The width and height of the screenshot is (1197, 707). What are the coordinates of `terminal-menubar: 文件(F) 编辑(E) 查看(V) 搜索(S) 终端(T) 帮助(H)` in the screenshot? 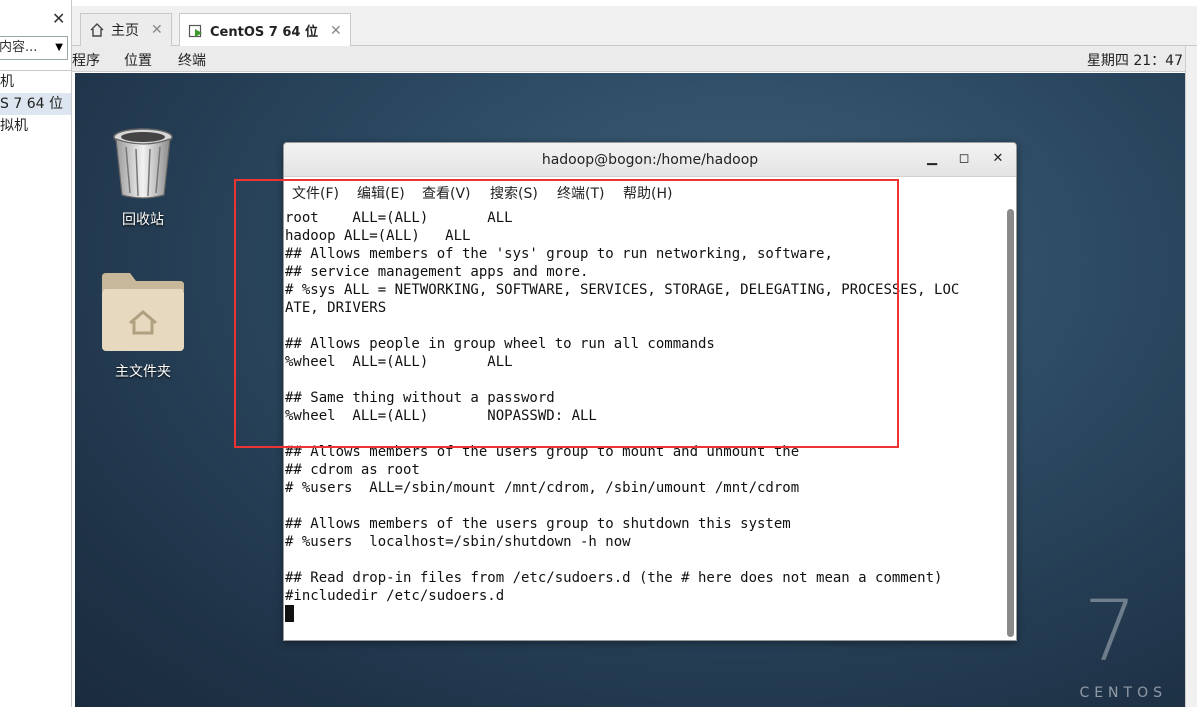 It's located at (650, 191).